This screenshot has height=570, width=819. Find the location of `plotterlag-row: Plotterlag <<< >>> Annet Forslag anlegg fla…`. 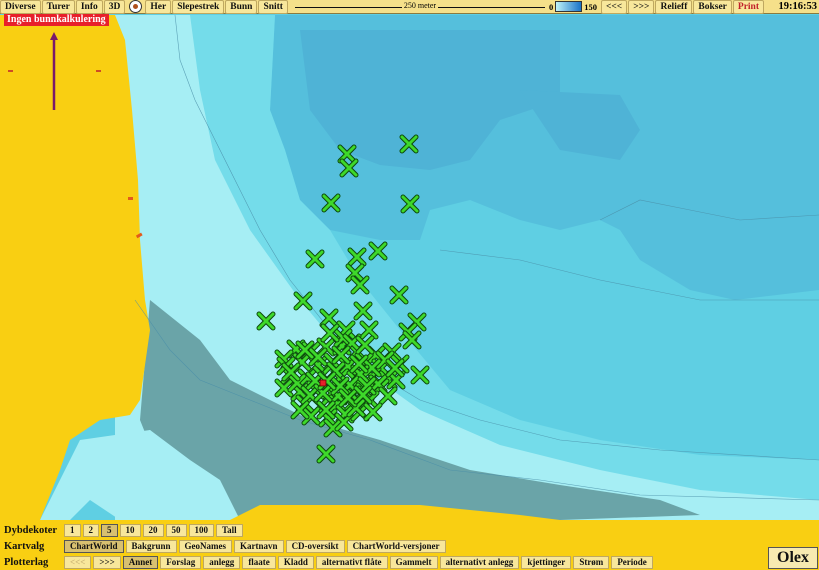

plotterlag-row: Plotterlag <<< >>> Annet Forslag anlegg fla… is located at coordinates (327, 562).